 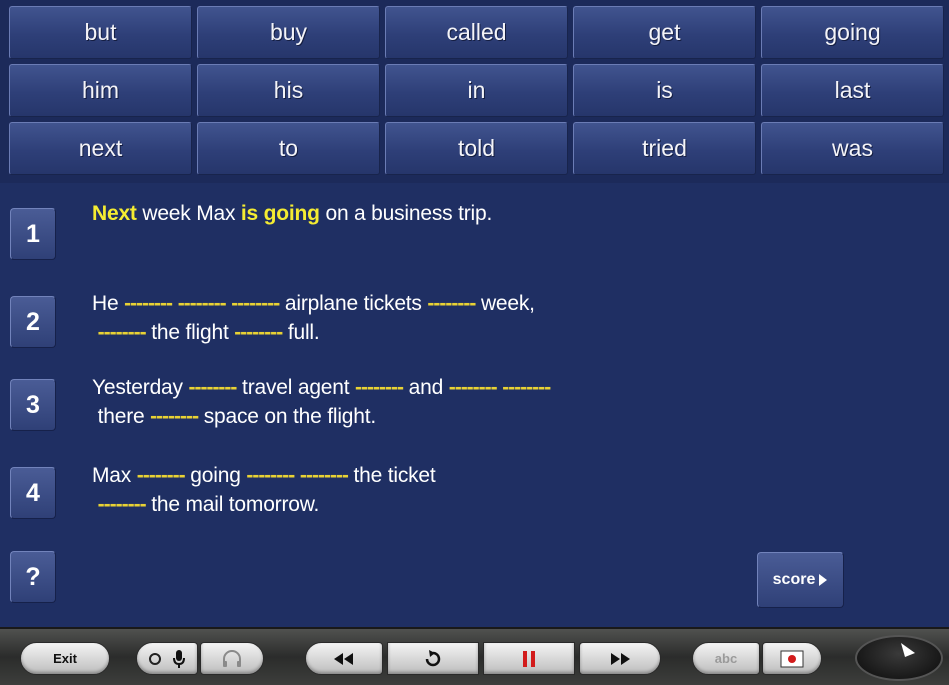 I want to click on bottom-toolbar: Exit abc, so click(x=474, y=656).